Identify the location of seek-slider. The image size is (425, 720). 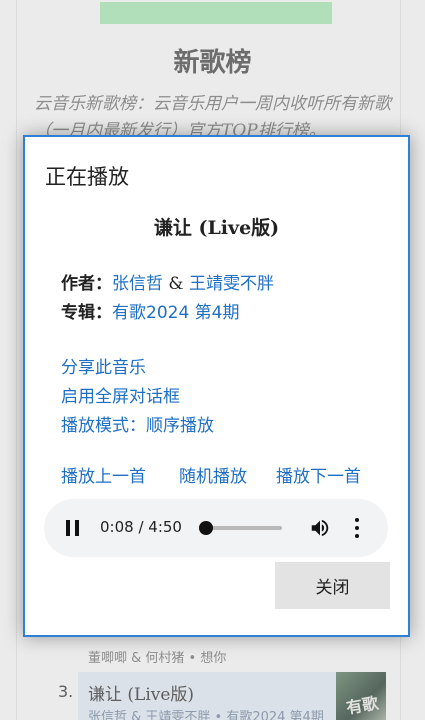
(240, 528).